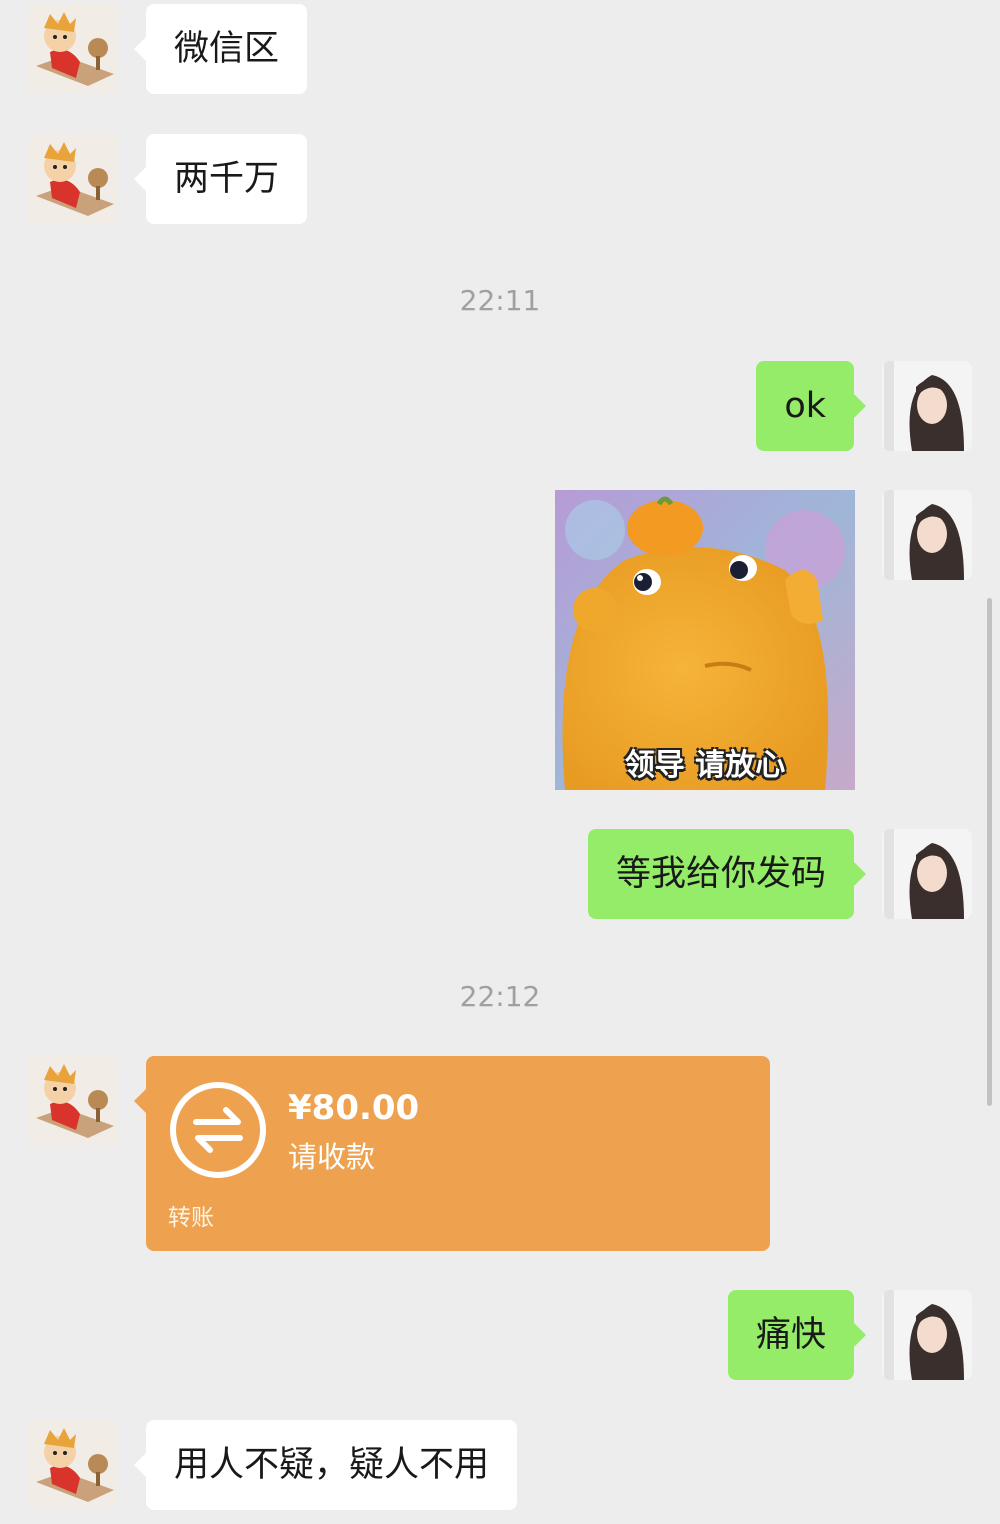  I want to click on transfer-label: 转账, so click(191, 1218).